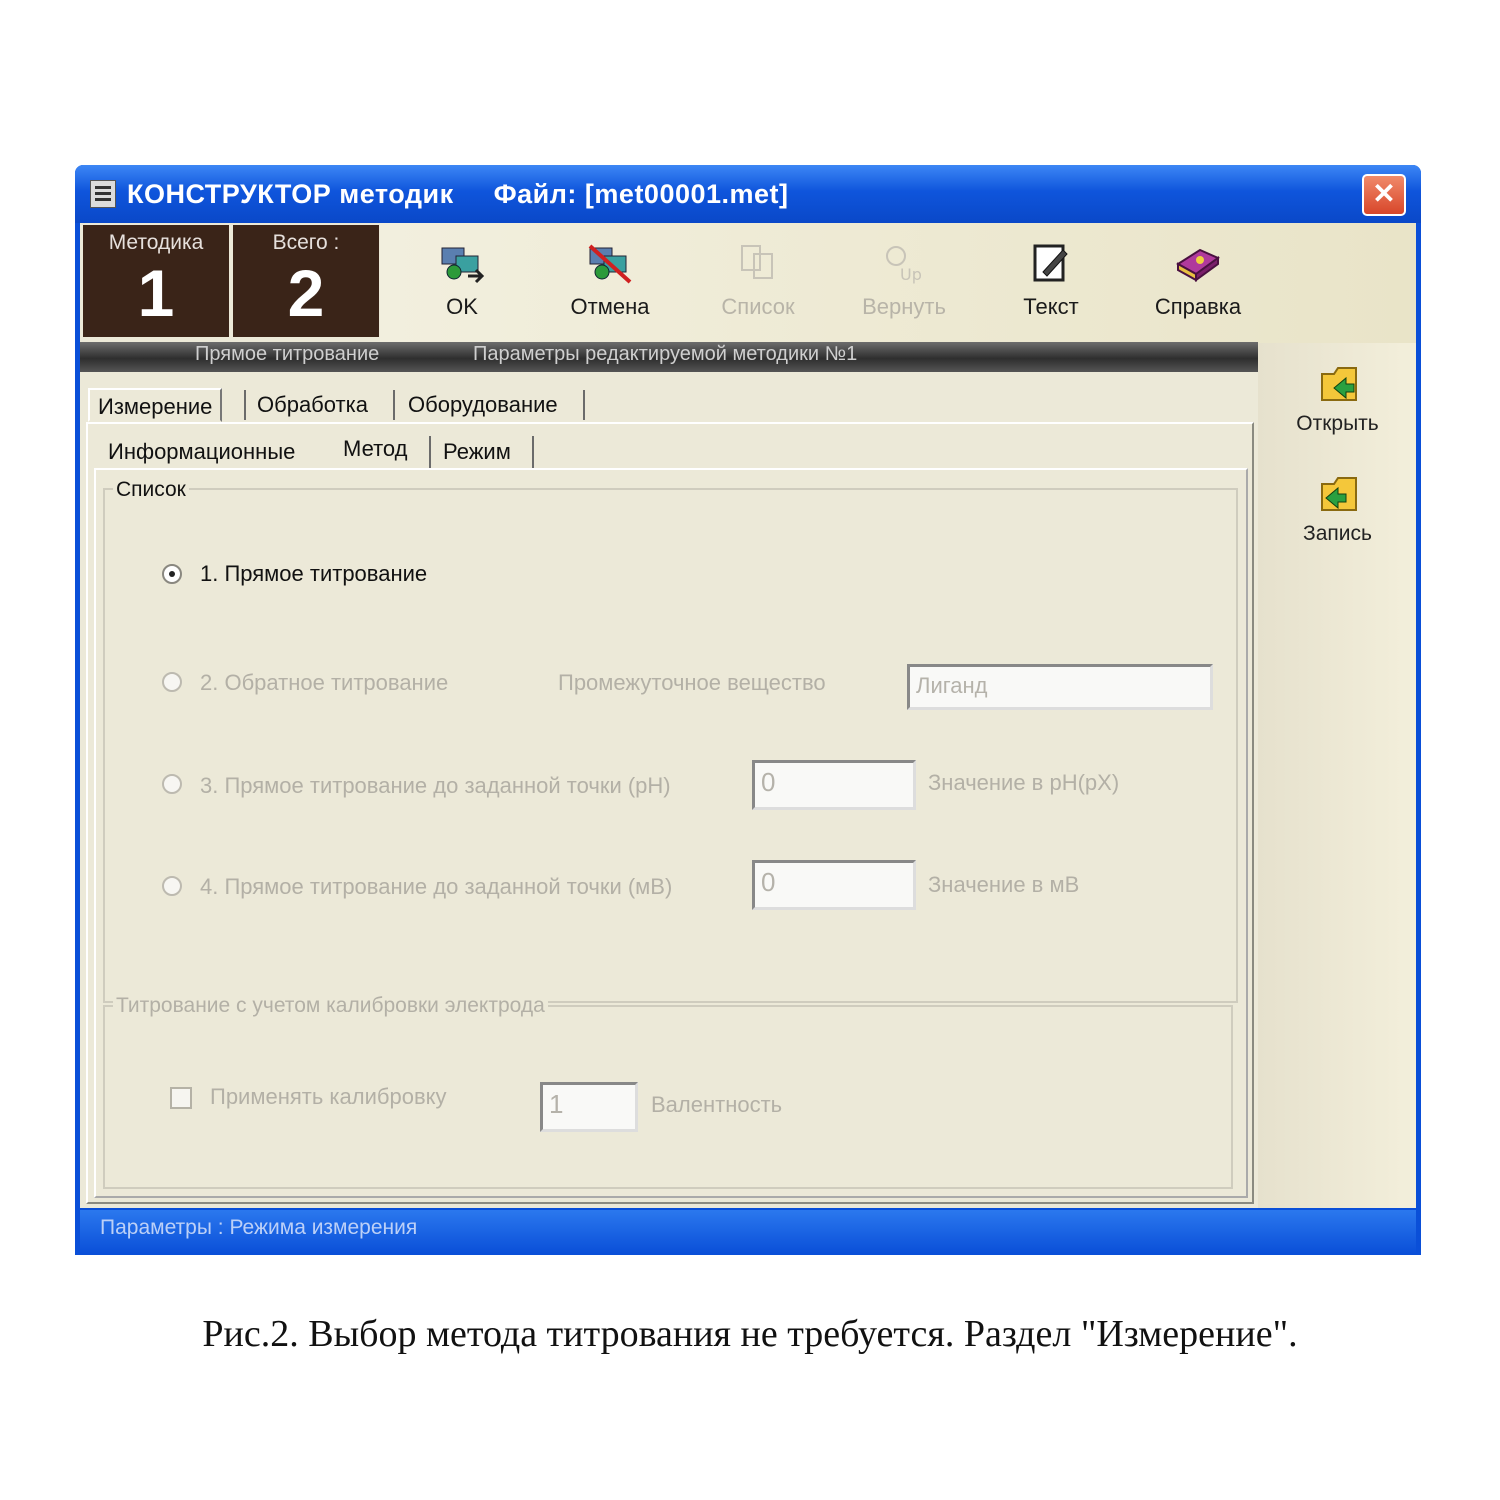  Describe the element at coordinates (1060, 687) in the screenshot. I see `intermediate-substance-input: Лиганд` at that location.